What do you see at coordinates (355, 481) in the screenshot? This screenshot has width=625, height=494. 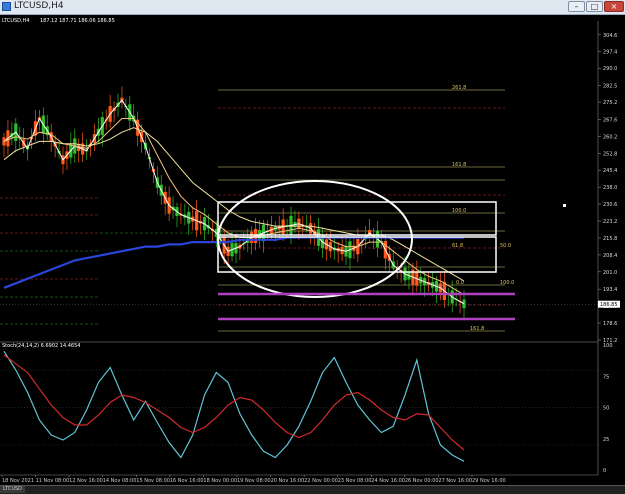 I see `time-tick-label: 23 Nov 08:00` at bounding box center [355, 481].